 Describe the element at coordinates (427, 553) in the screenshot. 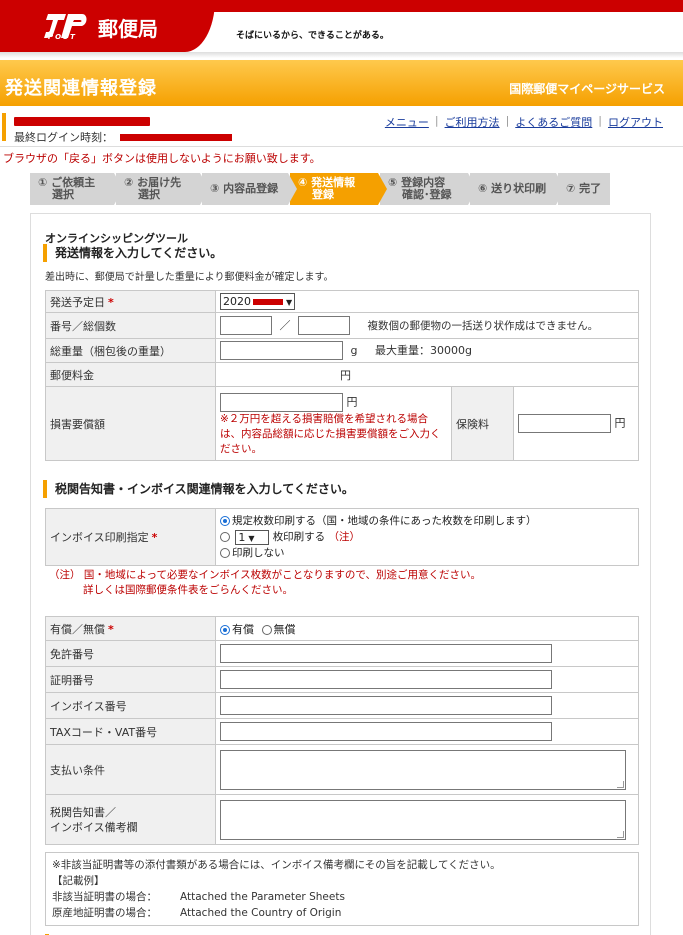

I see `no-print-option: 印刷しない` at that location.